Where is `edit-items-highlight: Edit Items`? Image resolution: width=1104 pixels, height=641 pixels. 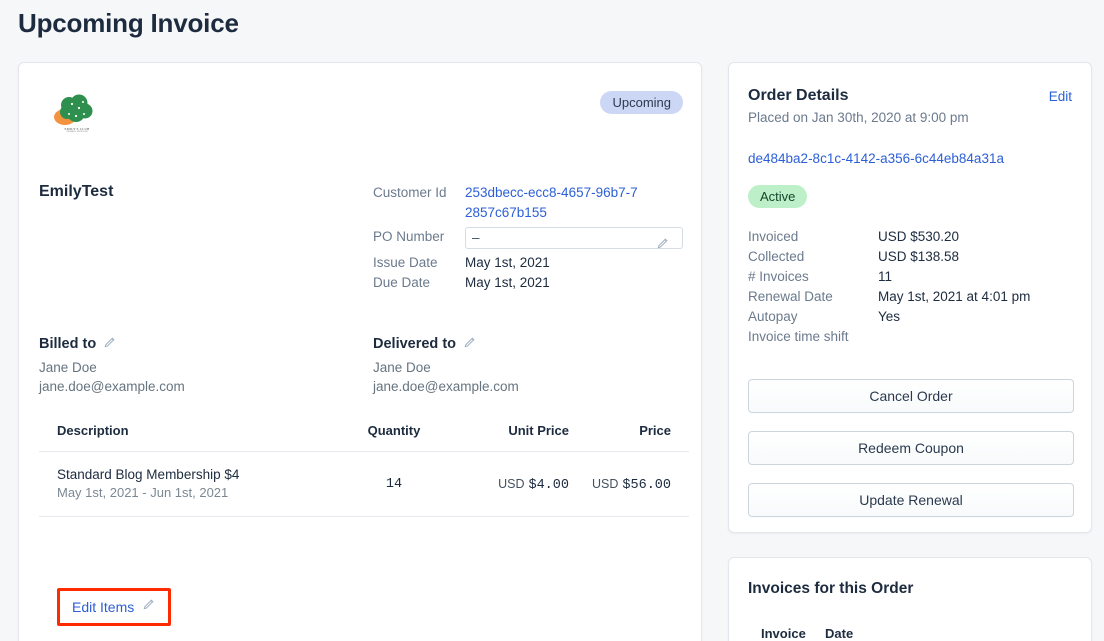 edit-items-highlight: Edit Items is located at coordinates (114, 607).